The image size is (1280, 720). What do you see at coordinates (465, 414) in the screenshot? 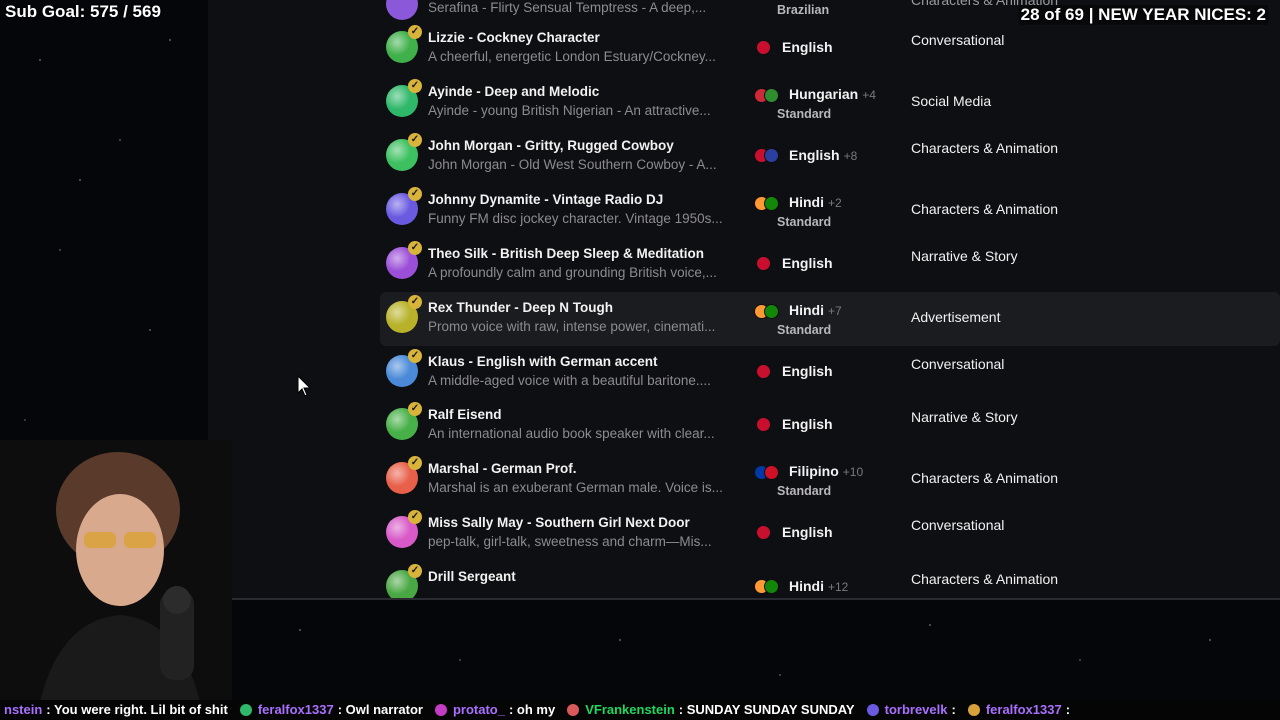
I see `voice-name: Ralf Eisend` at bounding box center [465, 414].